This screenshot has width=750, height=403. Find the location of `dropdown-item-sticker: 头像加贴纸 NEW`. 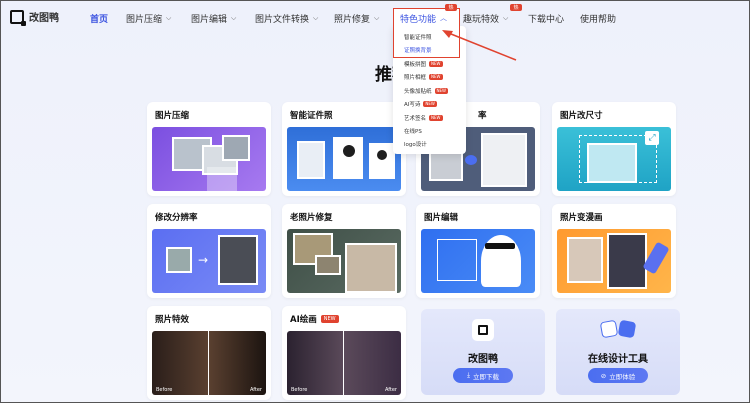

dropdown-item-sticker: 头像加贴纸 NEW is located at coordinates (426, 91).